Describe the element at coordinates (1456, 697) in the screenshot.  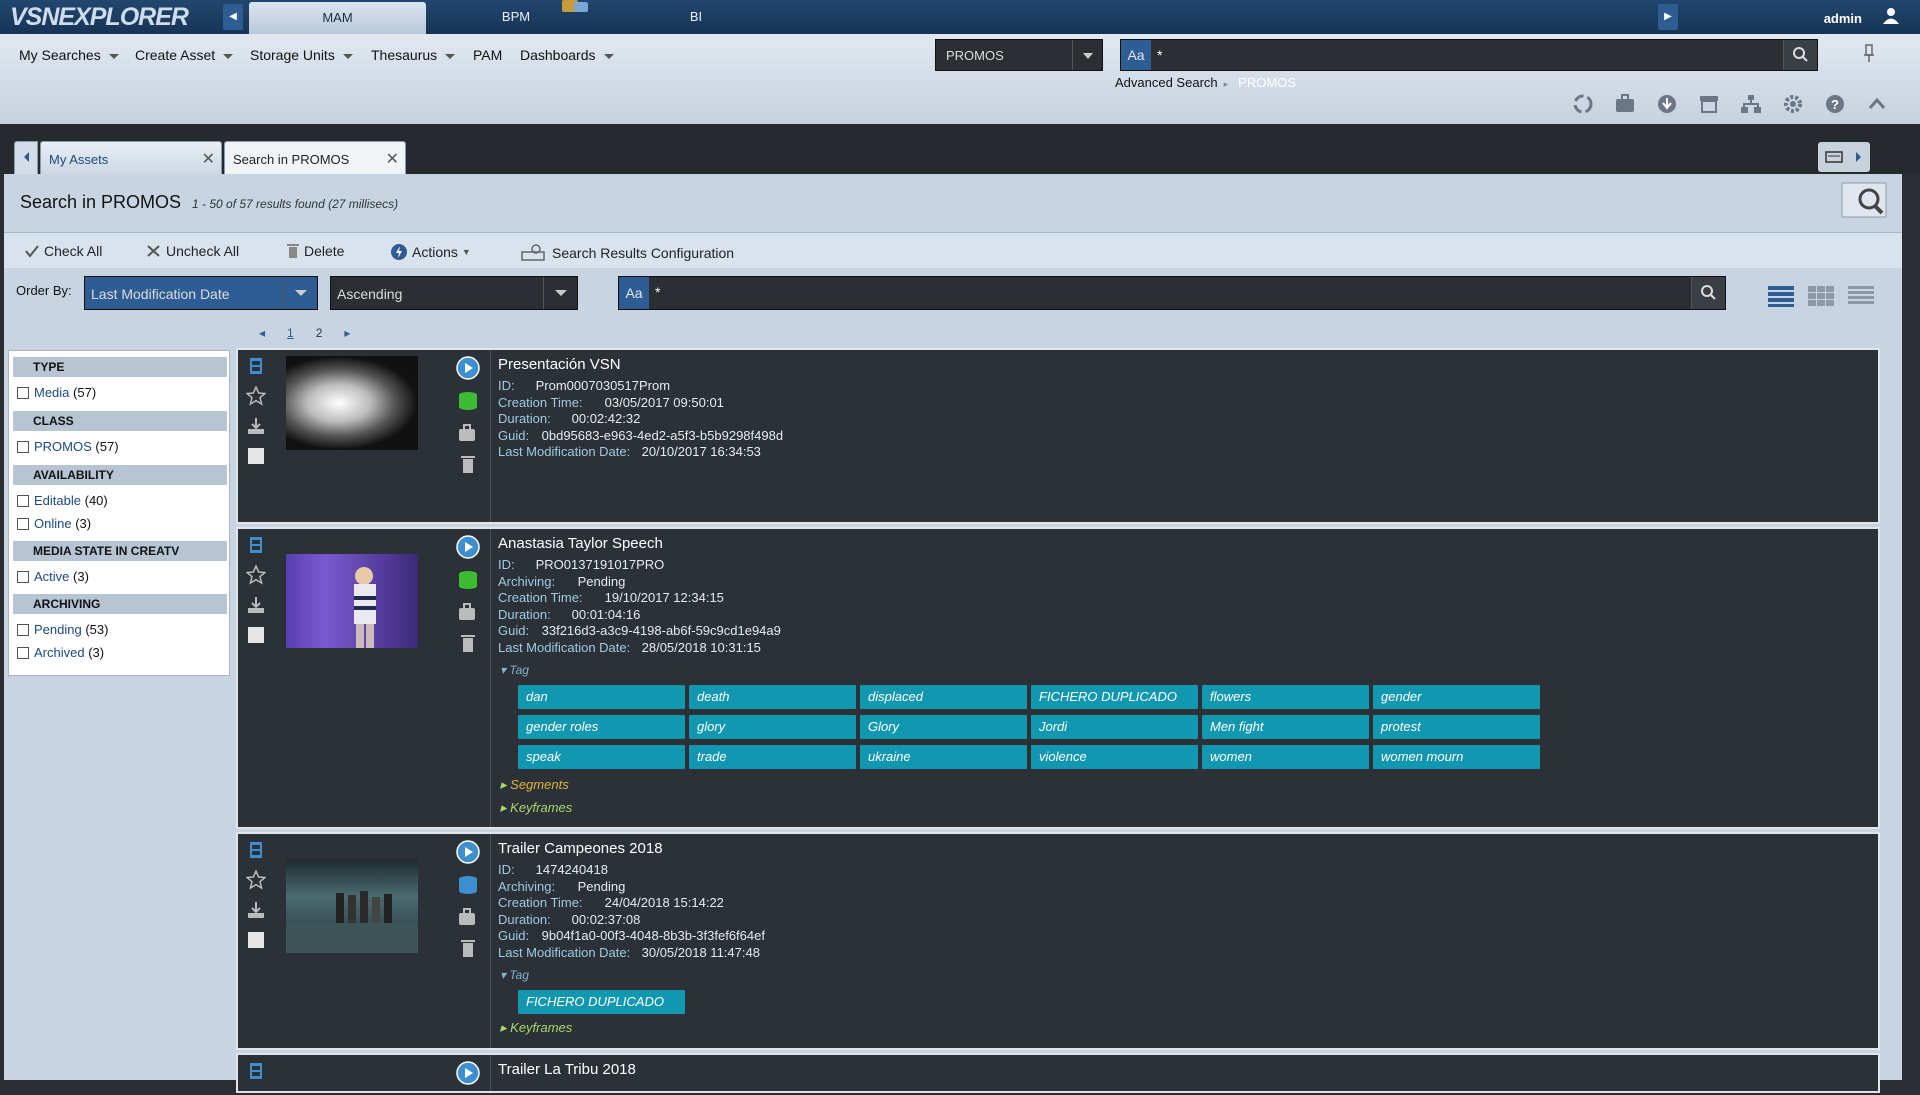
I see `tag-chip: gender` at that location.